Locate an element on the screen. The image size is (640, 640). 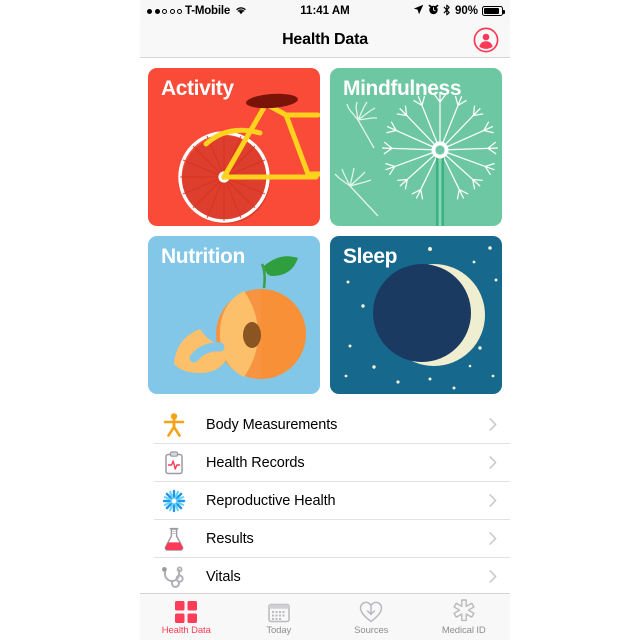
location-arrow-icon is located at coordinates (418, 11).